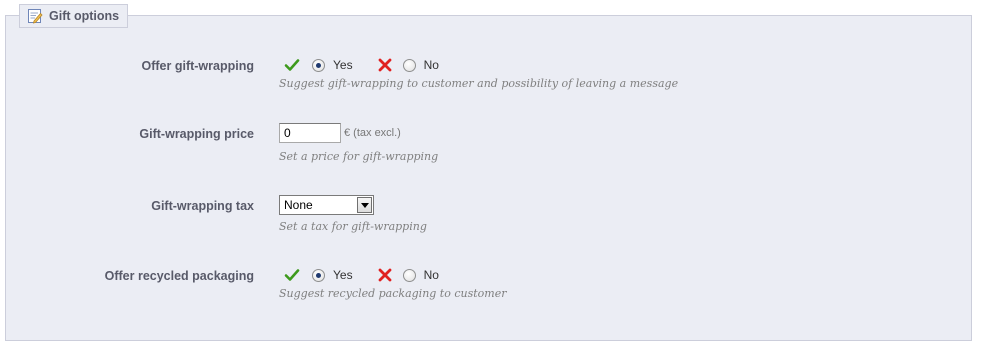  What do you see at coordinates (318, 65) in the screenshot?
I see `gift-wrapping-yes-radio` at bounding box center [318, 65].